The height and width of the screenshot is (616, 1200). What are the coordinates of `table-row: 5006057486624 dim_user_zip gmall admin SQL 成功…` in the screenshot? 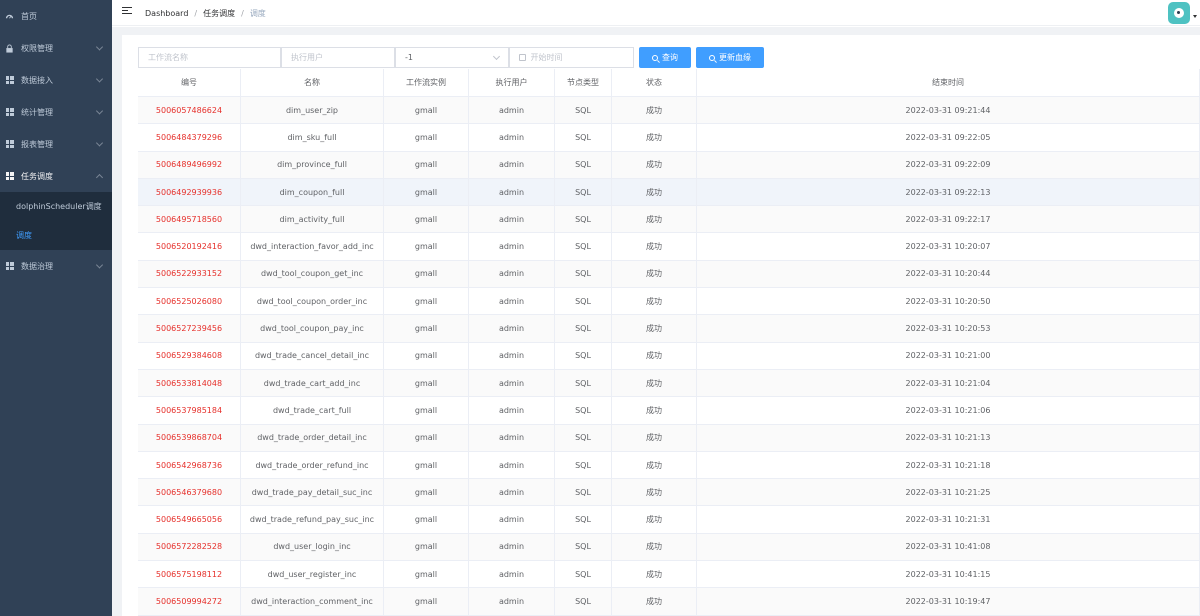 It's located at (669, 111).